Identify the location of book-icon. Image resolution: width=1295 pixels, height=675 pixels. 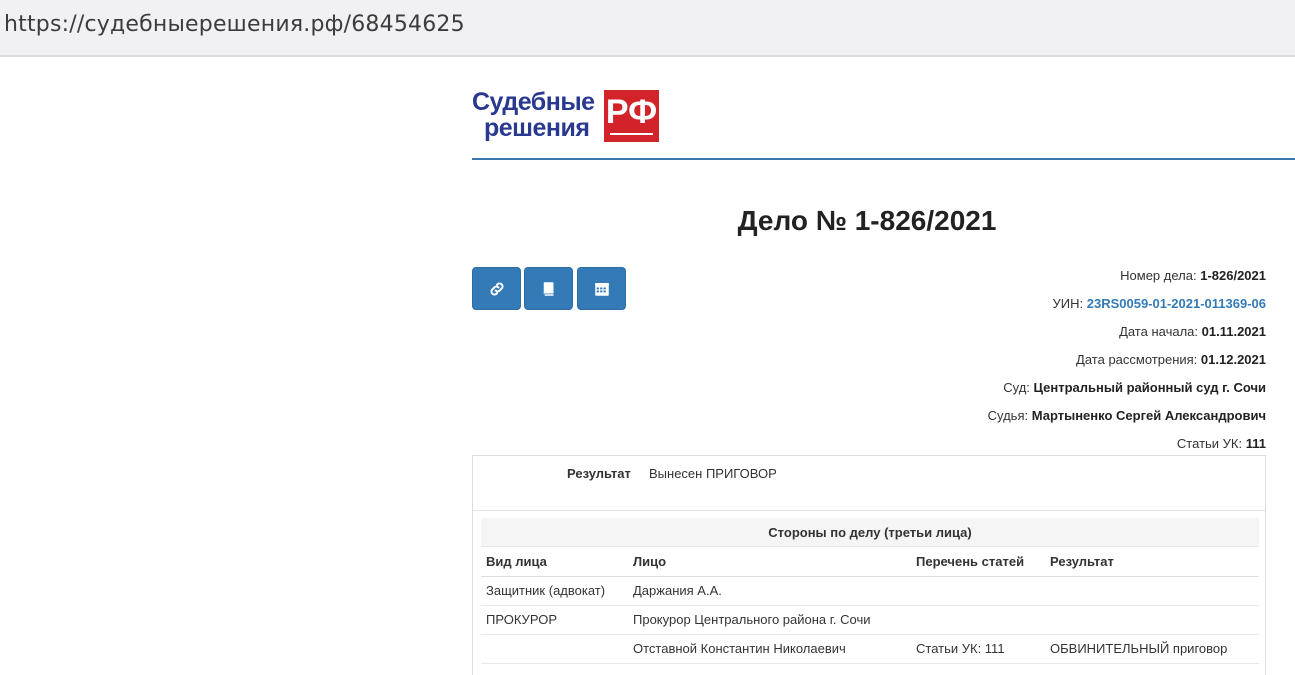
(548, 288).